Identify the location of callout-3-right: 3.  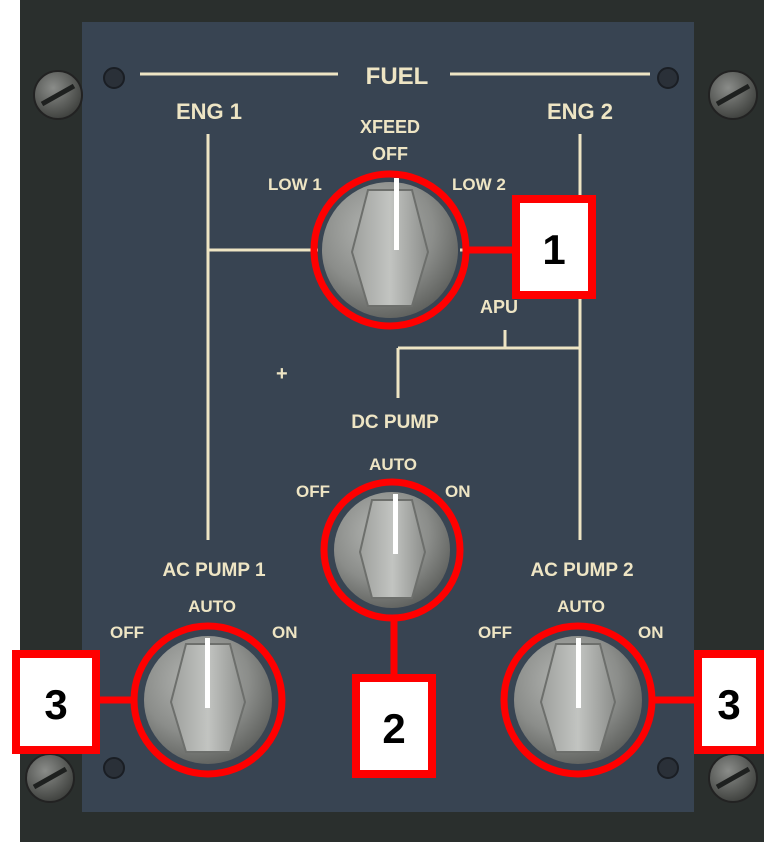
(729, 702).